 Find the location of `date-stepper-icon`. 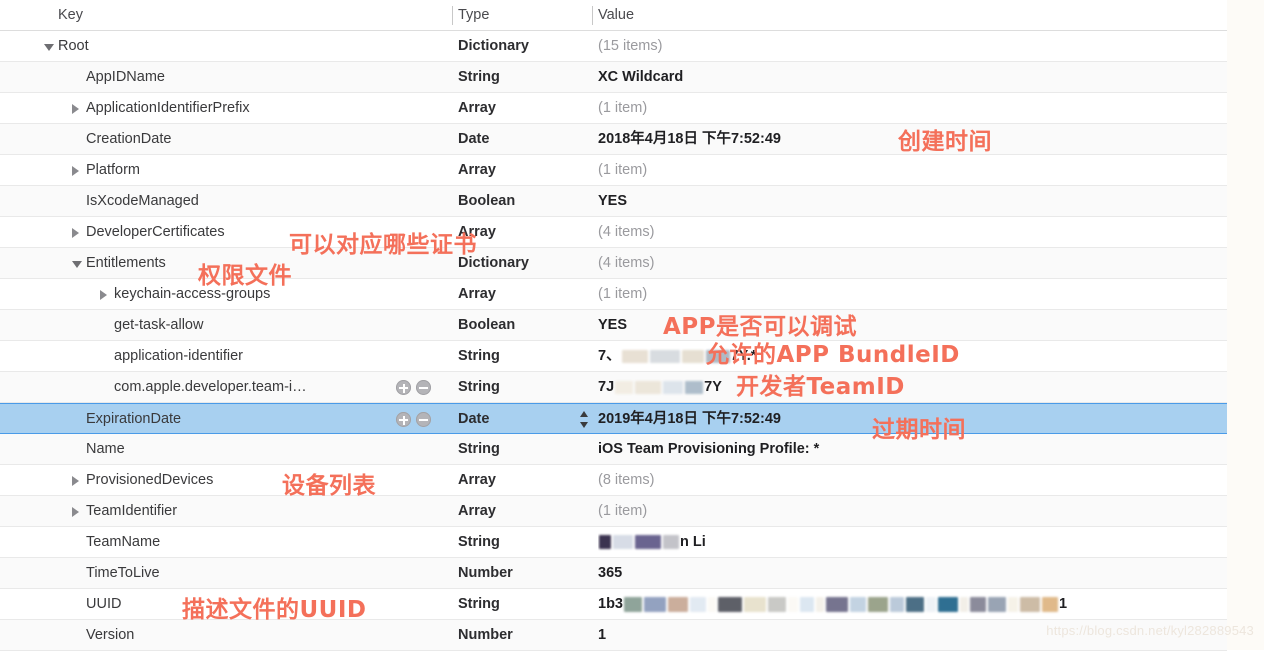

date-stepper-icon is located at coordinates (584, 420).